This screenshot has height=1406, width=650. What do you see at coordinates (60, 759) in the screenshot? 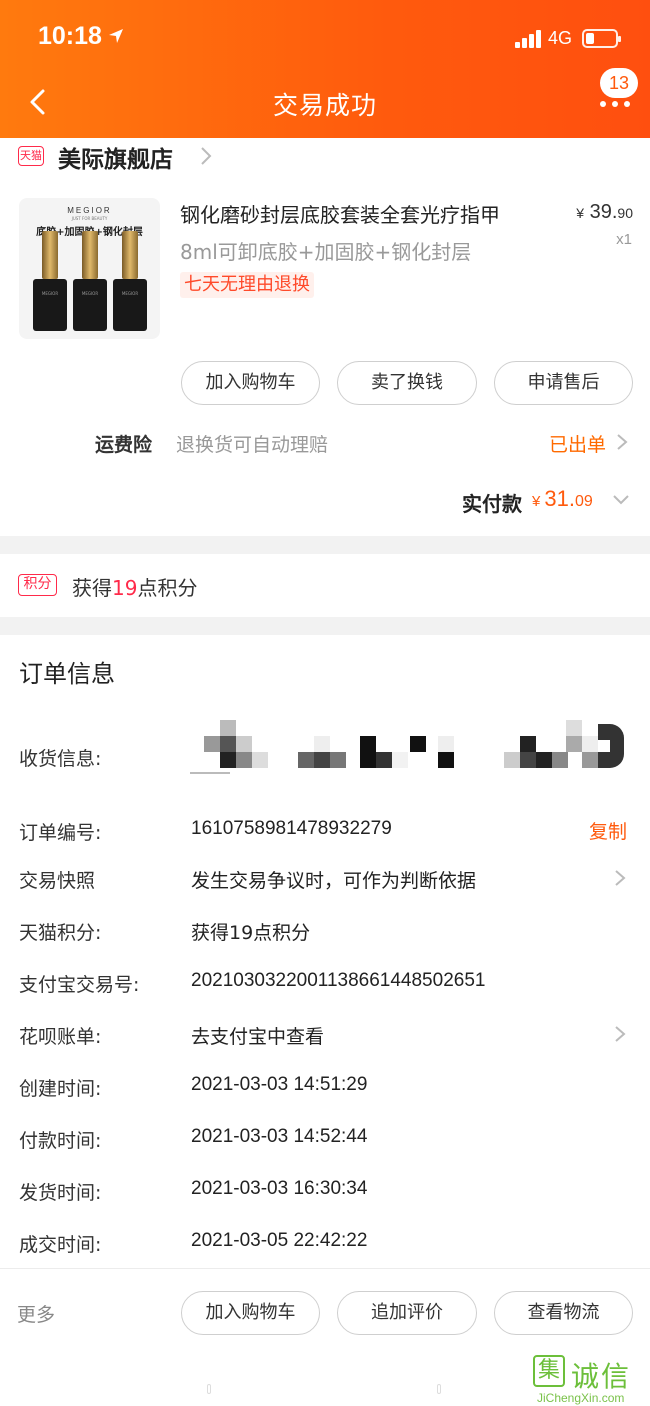
I see `order-info-label: 收货信息:` at bounding box center [60, 759].